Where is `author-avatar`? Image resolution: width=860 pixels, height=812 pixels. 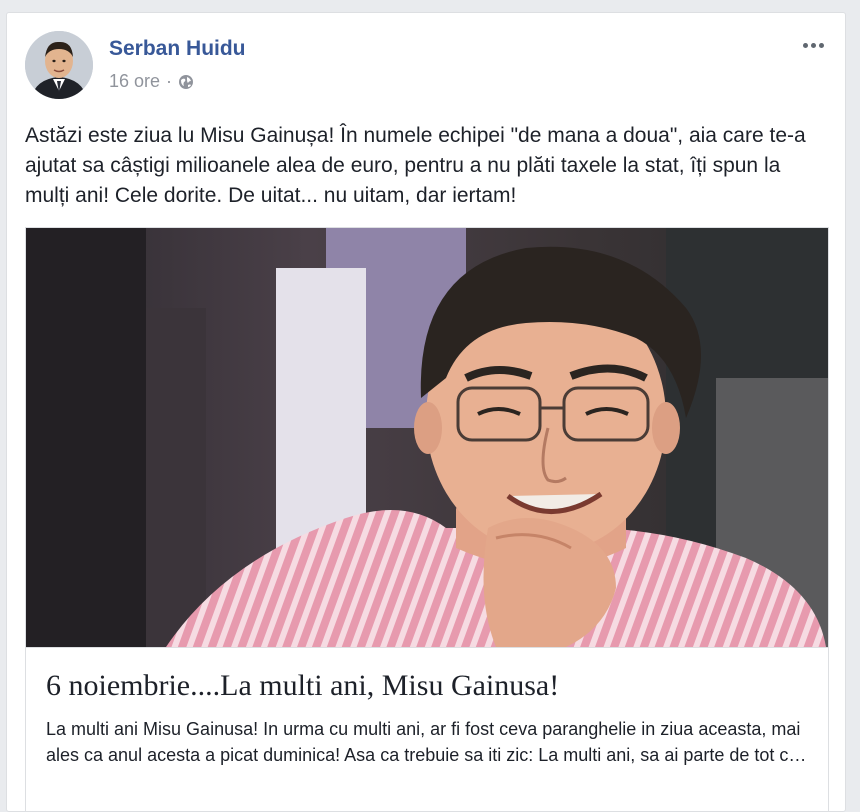
author-avatar is located at coordinates (59, 65).